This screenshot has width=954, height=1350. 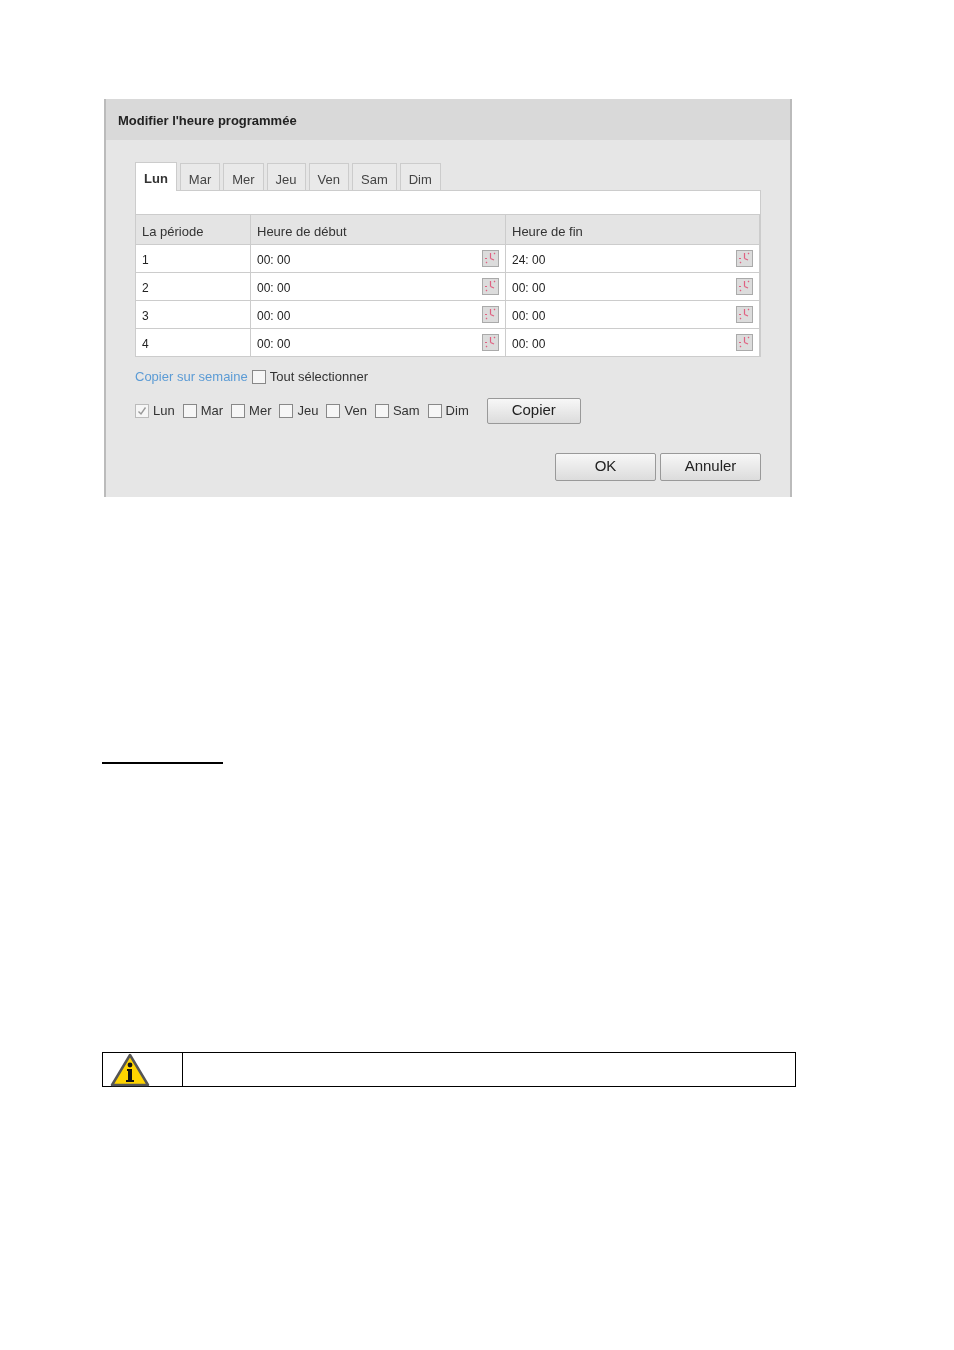 What do you see at coordinates (212, 410) in the screenshot?
I see `day-label: Mar` at bounding box center [212, 410].